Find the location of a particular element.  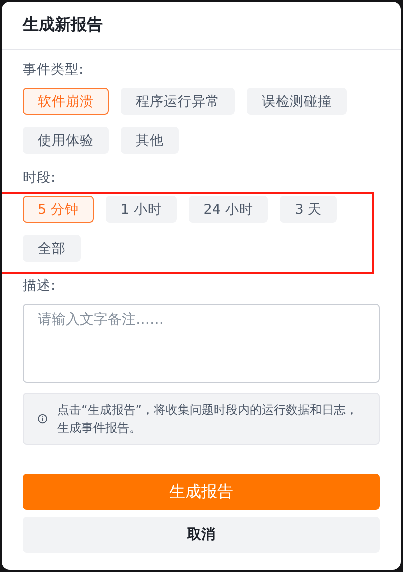

option-chip: 误检测碰撞 is located at coordinates (297, 101).